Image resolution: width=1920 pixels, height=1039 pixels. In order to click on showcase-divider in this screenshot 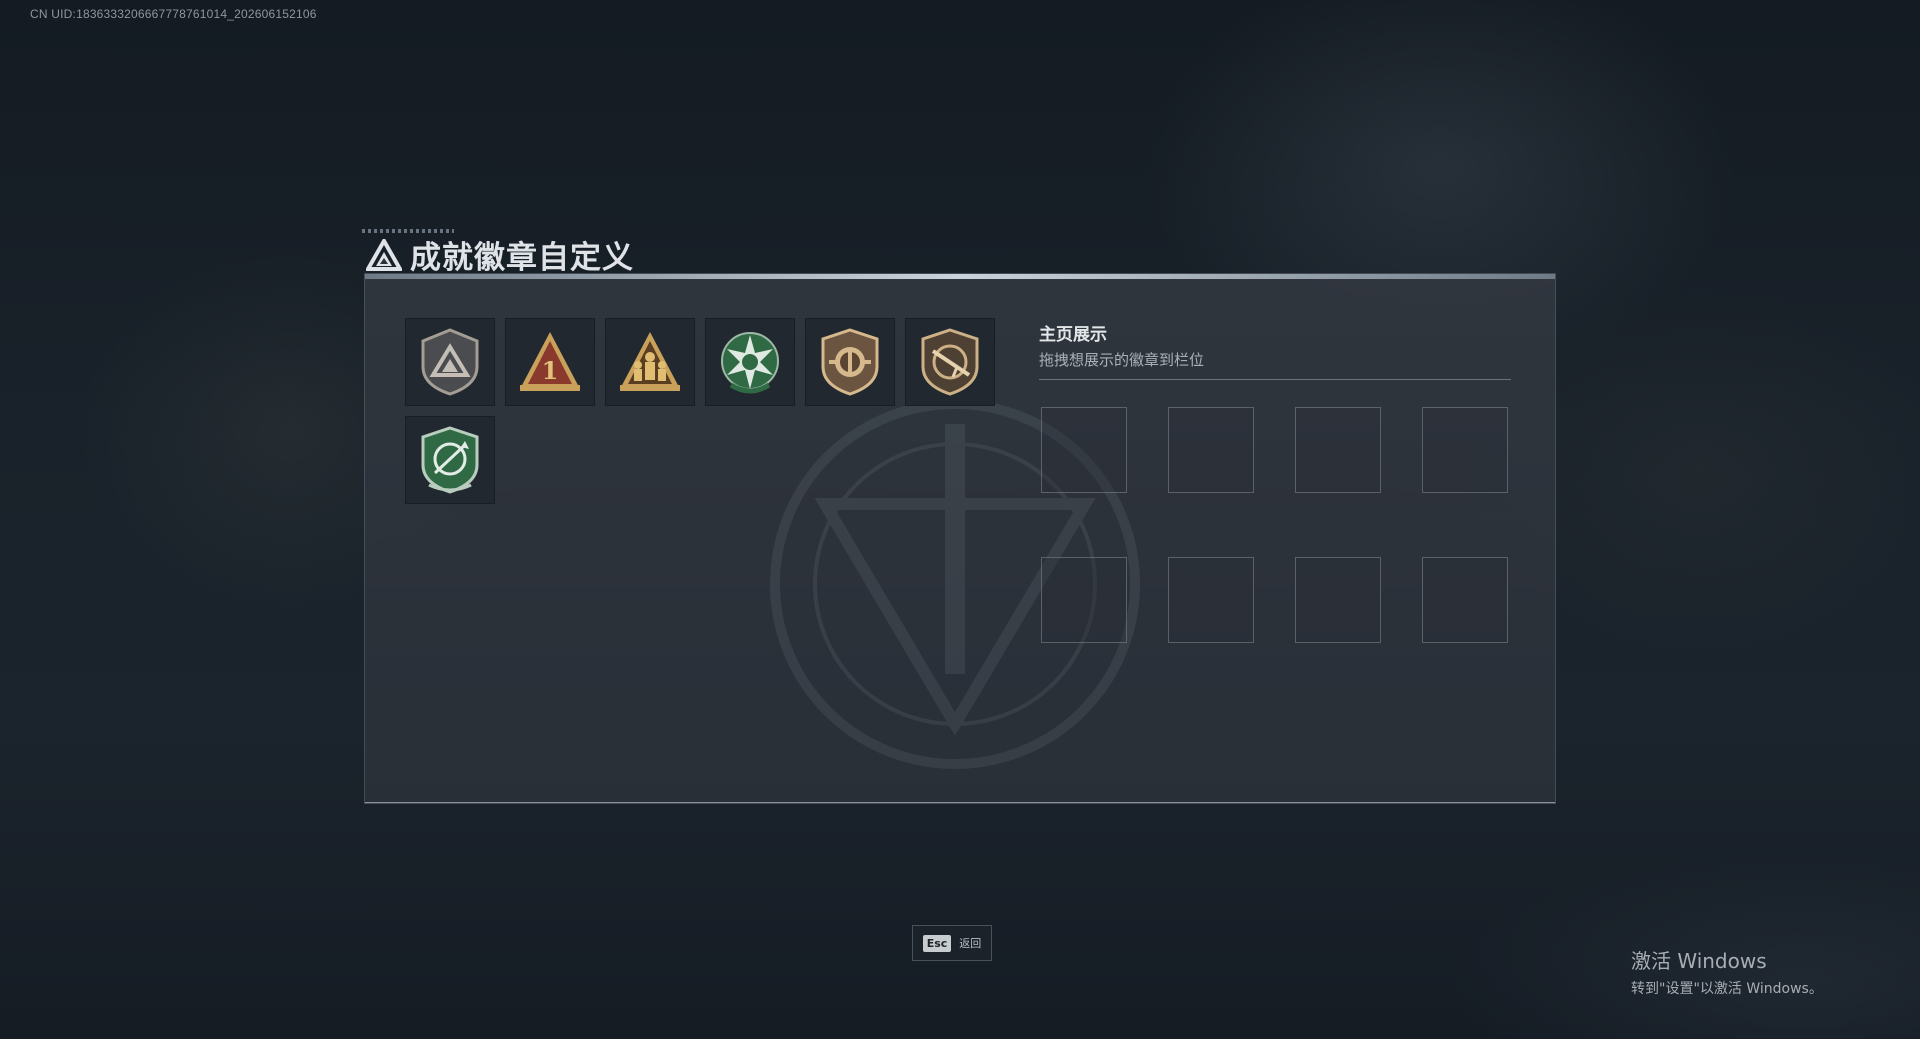, I will do `click(1275, 379)`.